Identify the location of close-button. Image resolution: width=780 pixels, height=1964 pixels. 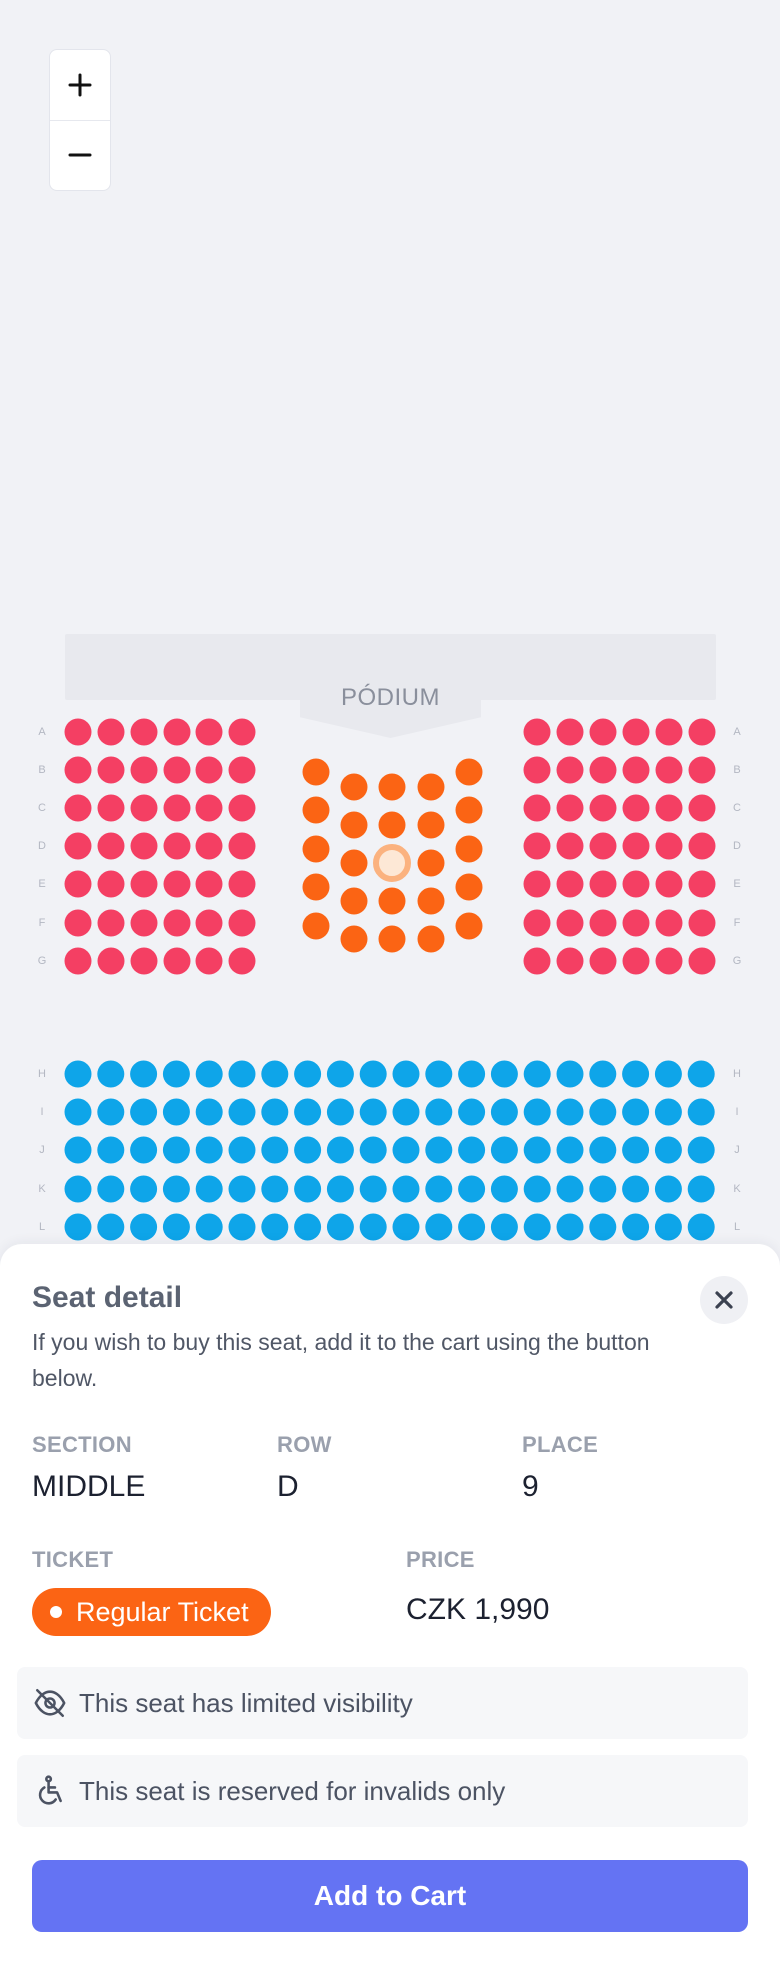
(724, 1300).